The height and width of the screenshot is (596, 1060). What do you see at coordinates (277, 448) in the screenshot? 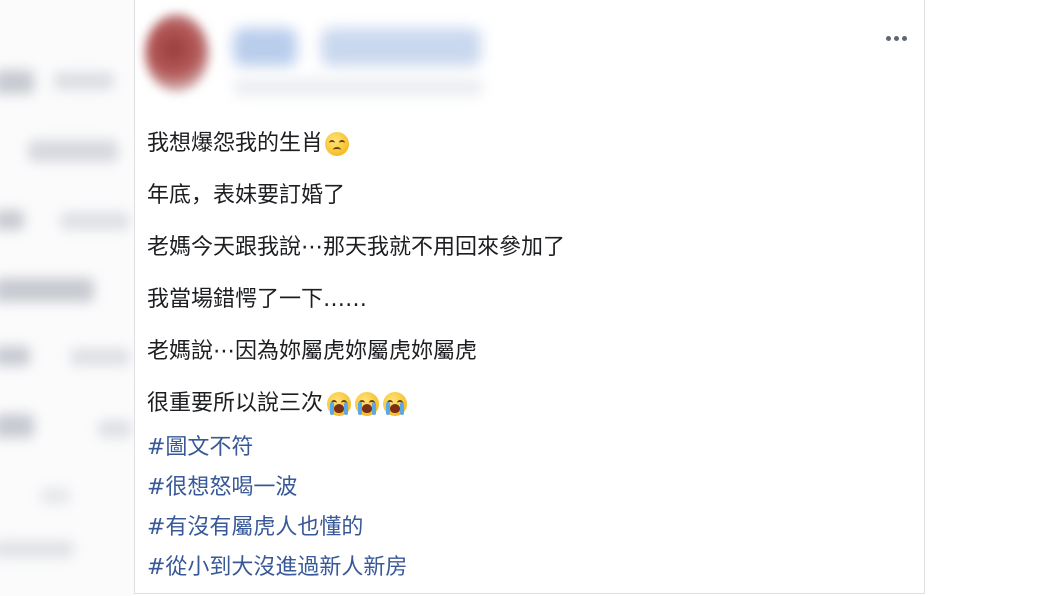
I see `hashtag-link: #圖文不符` at bounding box center [277, 448].